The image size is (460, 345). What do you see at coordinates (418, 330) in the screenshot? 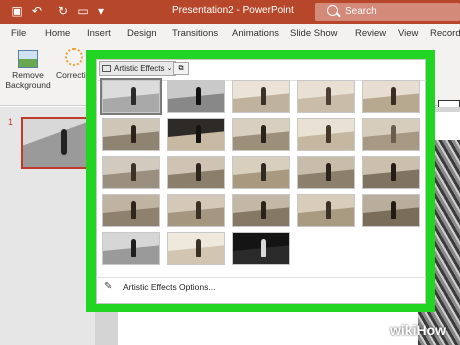
I see `watermark: wikiHow` at bounding box center [418, 330].